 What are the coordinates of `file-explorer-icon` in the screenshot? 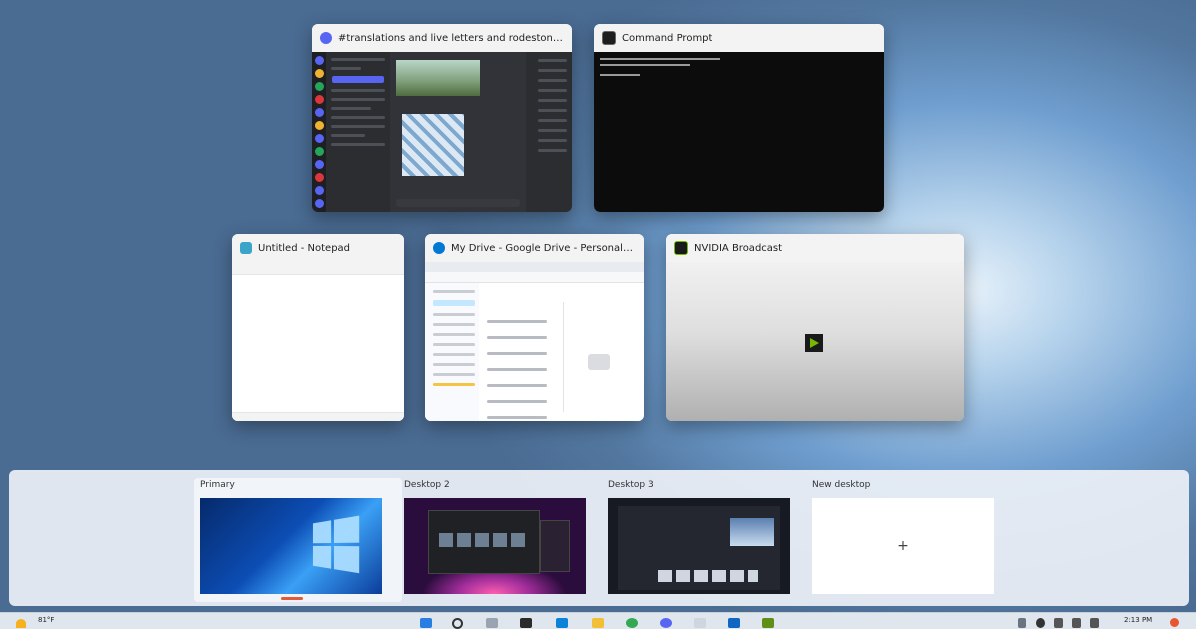 It's located at (598, 623).